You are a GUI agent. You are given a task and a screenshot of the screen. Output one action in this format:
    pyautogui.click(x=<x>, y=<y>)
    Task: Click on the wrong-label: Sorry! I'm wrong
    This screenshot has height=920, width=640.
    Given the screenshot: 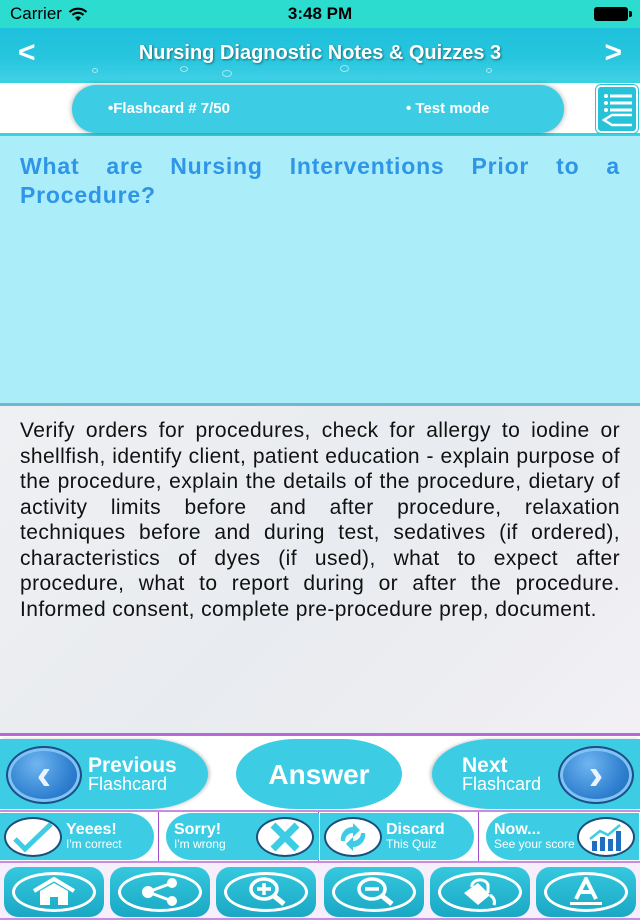 What is the action you would take?
    pyautogui.click(x=200, y=837)
    